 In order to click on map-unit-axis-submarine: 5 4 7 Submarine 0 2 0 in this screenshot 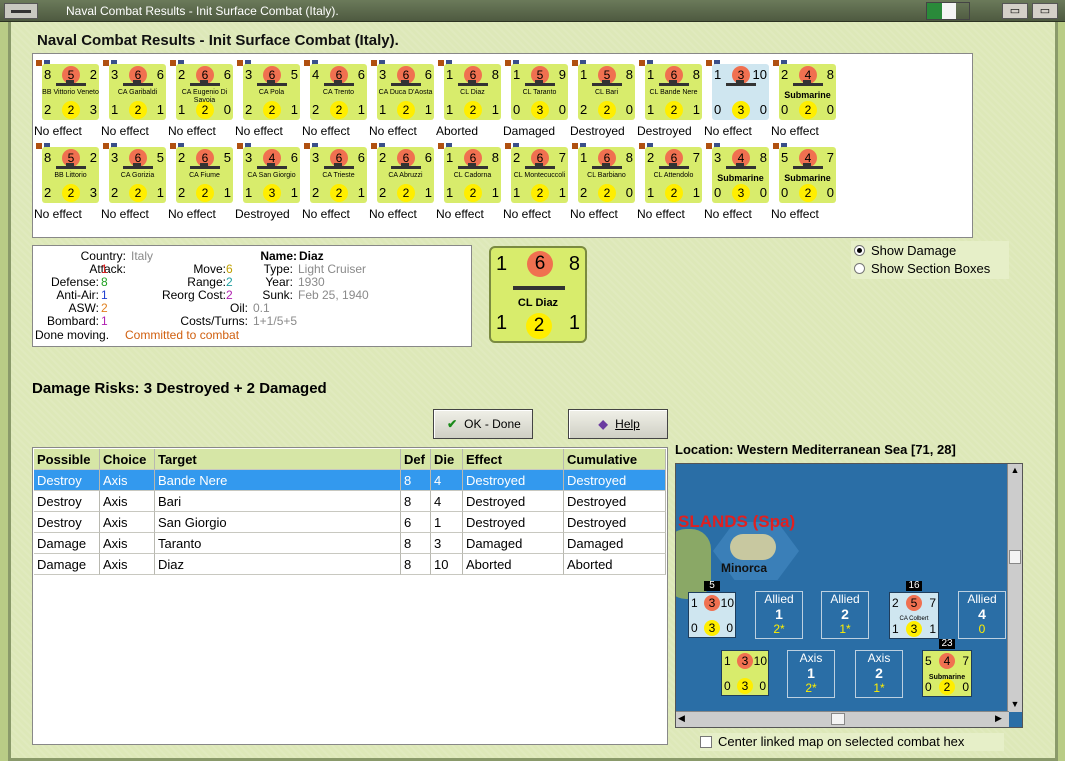, I will do `click(947, 673)`.